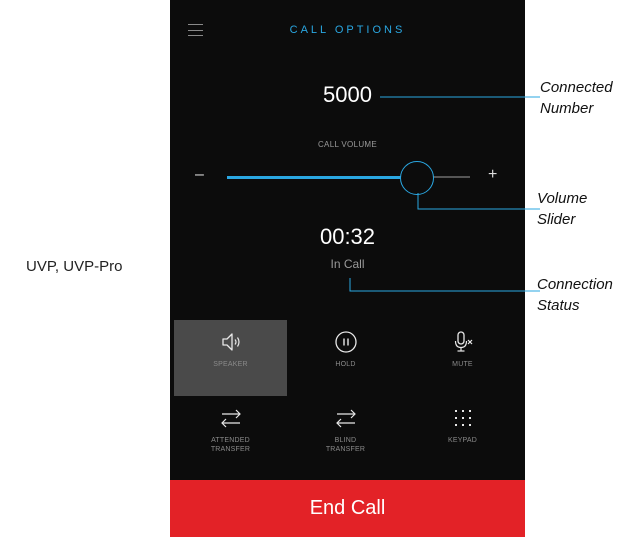  Describe the element at coordinates (576, 98) in the screenshot. I see `connected-number-annotation: Connected Number` at that location.